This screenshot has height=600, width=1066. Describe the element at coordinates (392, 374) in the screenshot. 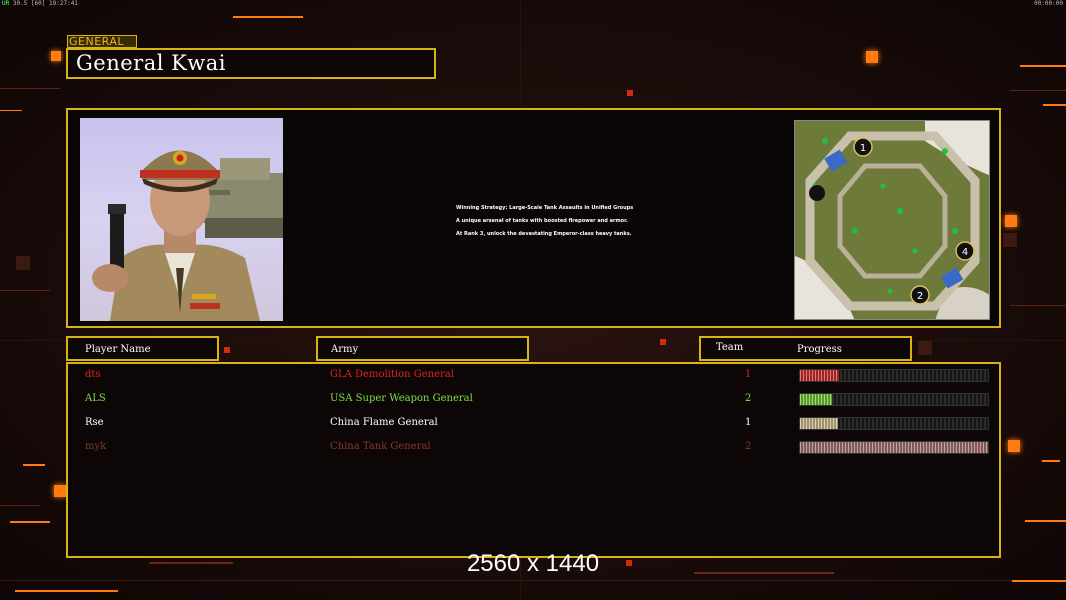

I see `player-army: GLA Demolition General` at that location.